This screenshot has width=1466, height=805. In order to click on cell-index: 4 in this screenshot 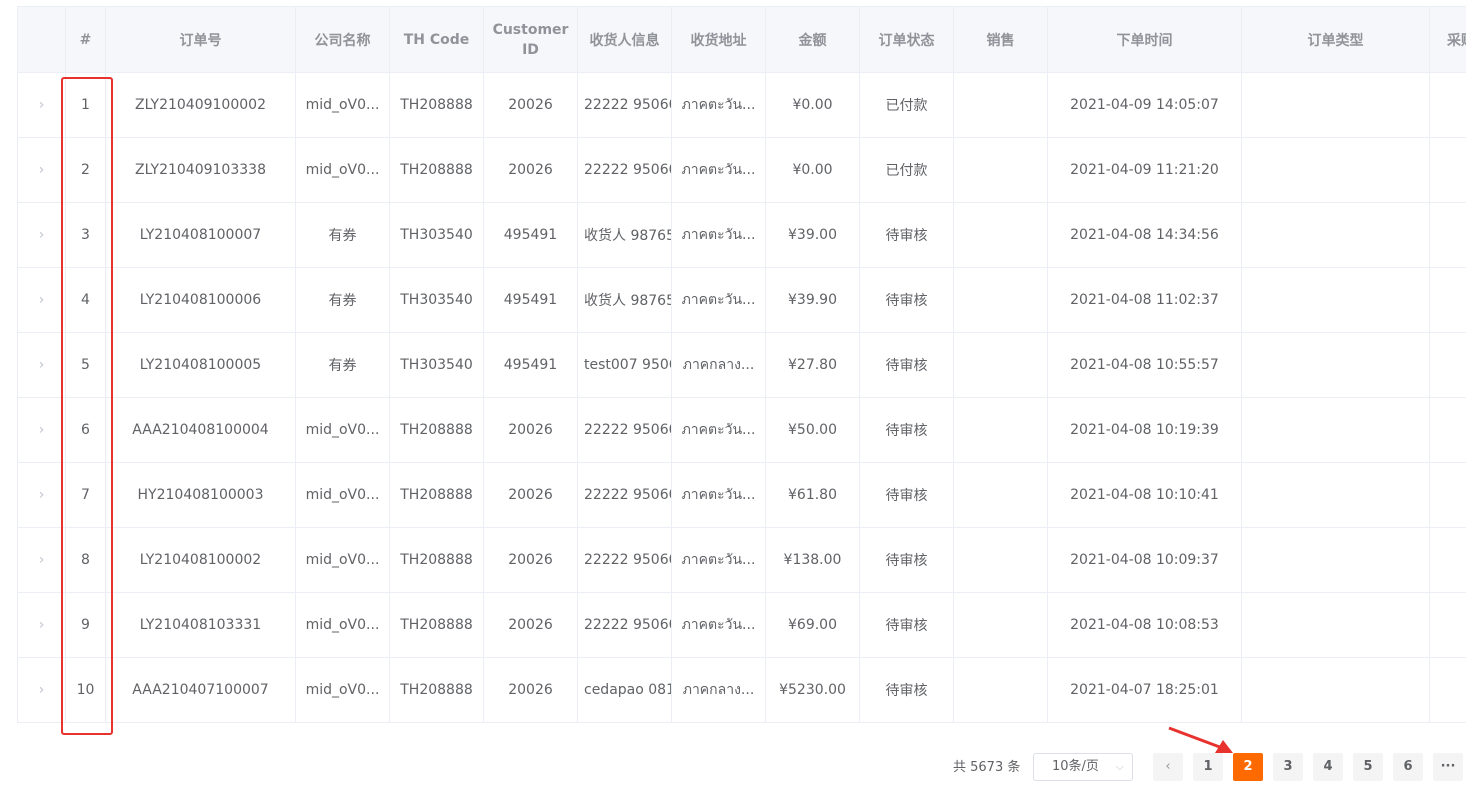, I will do `click(85, 300)`.